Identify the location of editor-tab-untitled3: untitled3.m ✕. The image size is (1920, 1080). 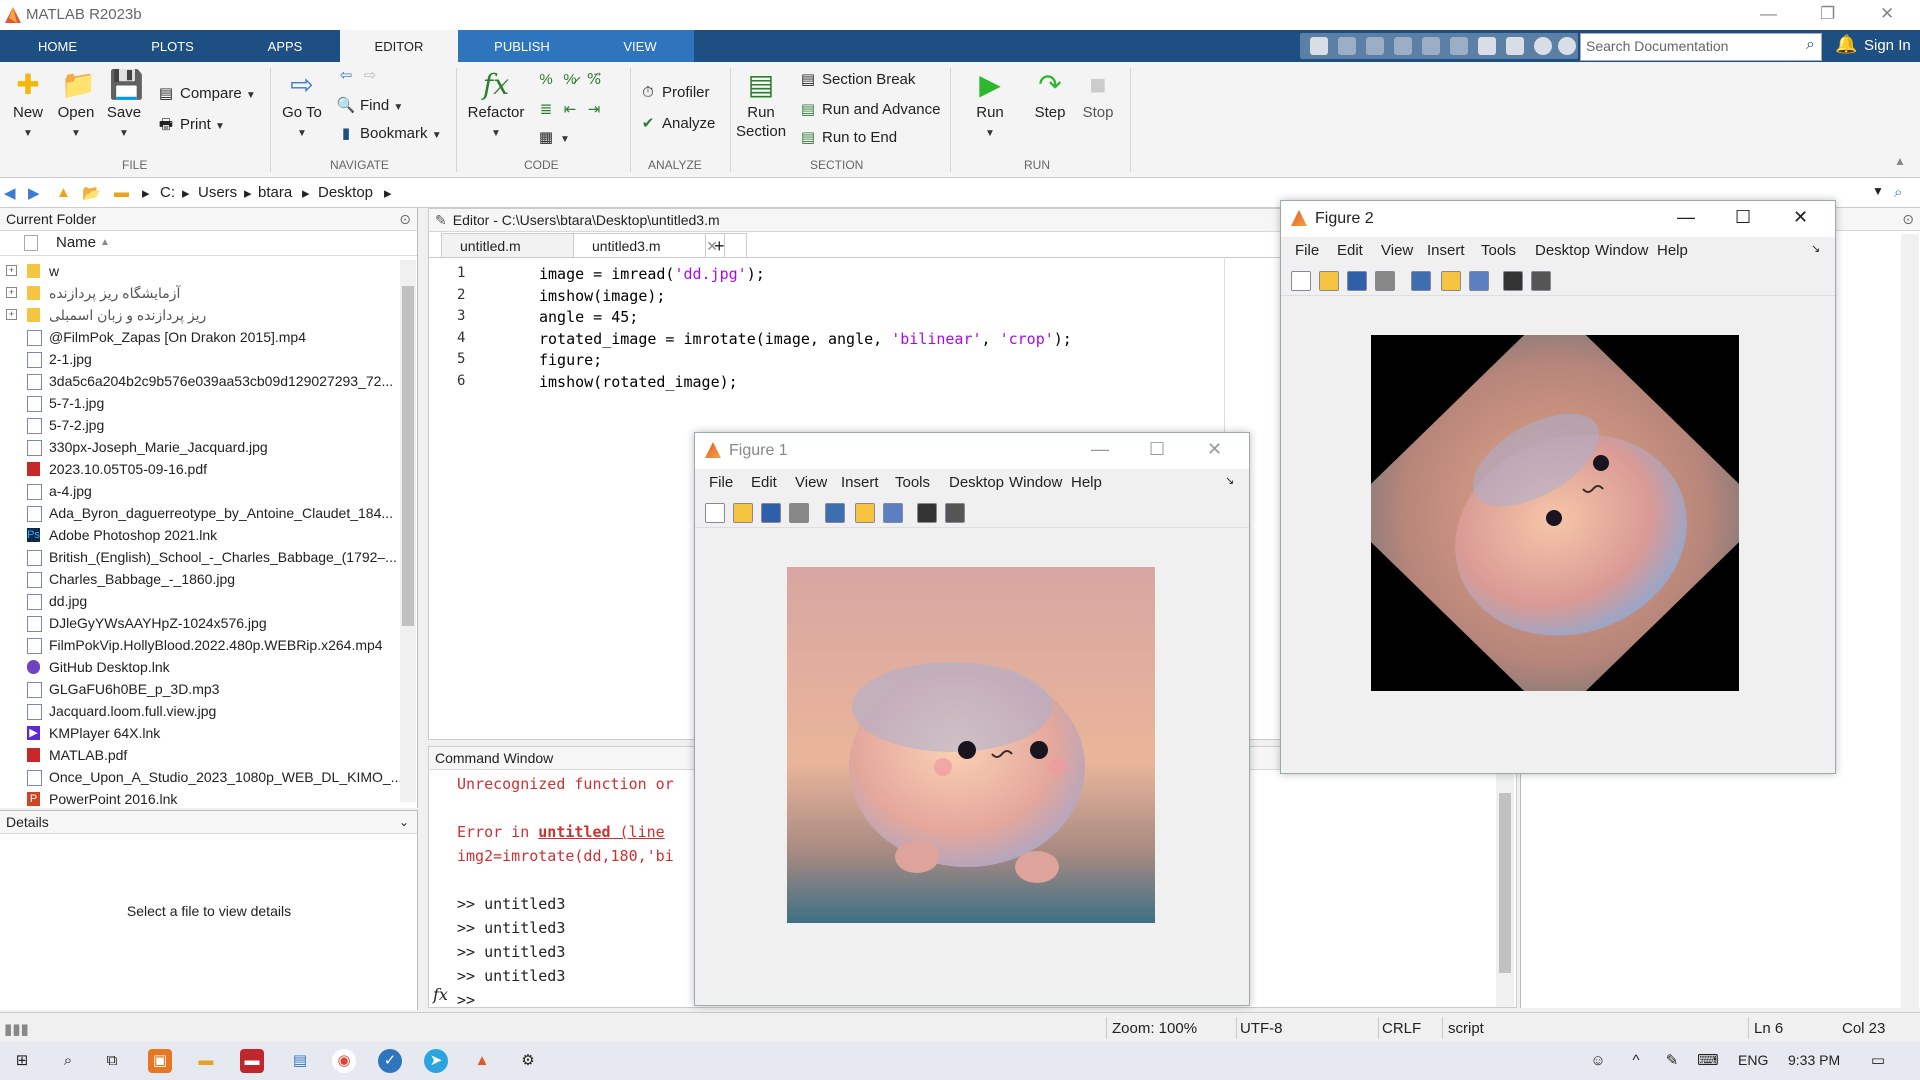
(649, 245).